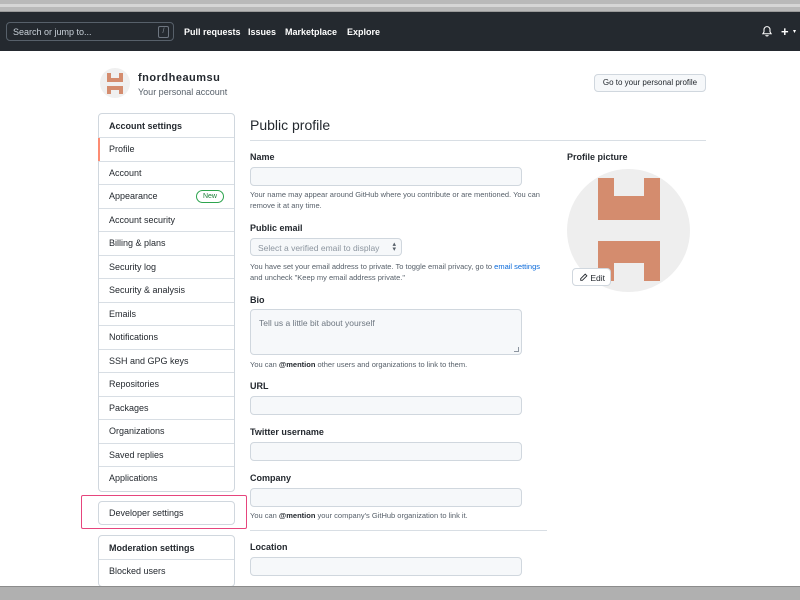 This screenshot has width=800, height=600. Describe the element at coordinates (386, 176) in the screenshot. I see `name-input` at that location.